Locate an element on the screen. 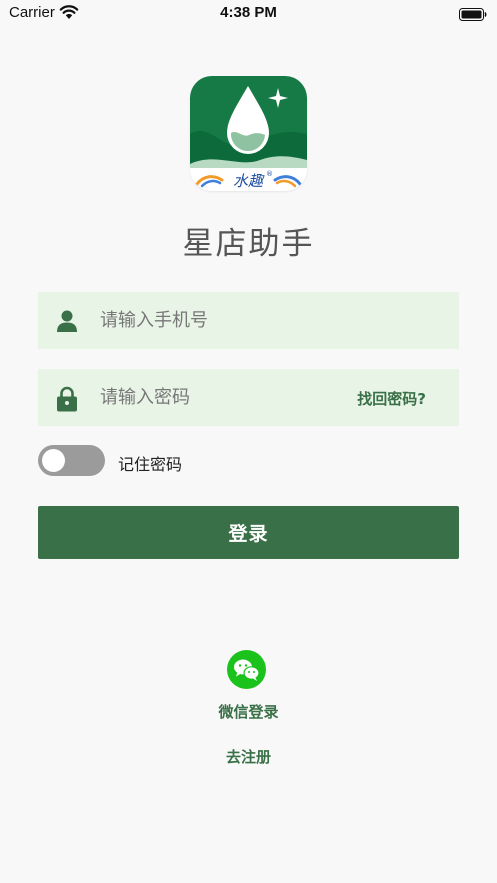  lock-icon is located at coordinates (67, 399).